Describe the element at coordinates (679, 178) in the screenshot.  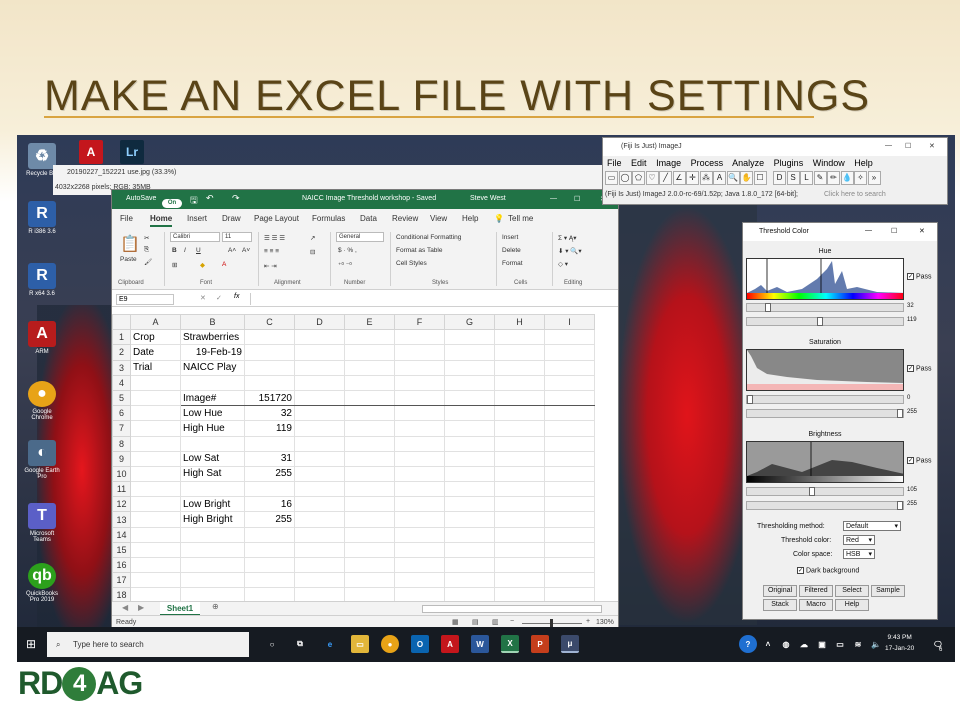
I see `angle-tool-icon: ∠` at that location.